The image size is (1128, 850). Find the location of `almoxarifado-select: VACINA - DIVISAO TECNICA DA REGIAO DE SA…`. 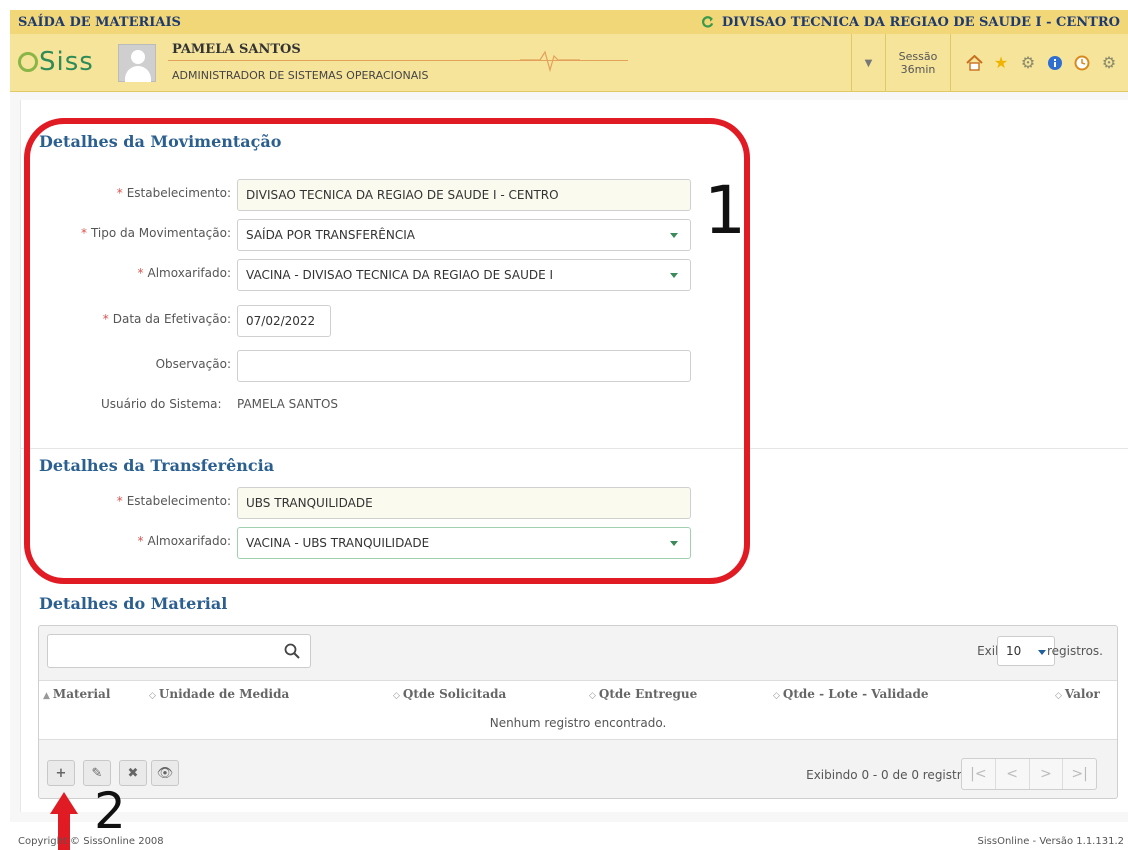

almoxarifado-select: VACINA - DIVISAO TECNICA DA REGIAO DE SA… is located at coordinates (464, 275).